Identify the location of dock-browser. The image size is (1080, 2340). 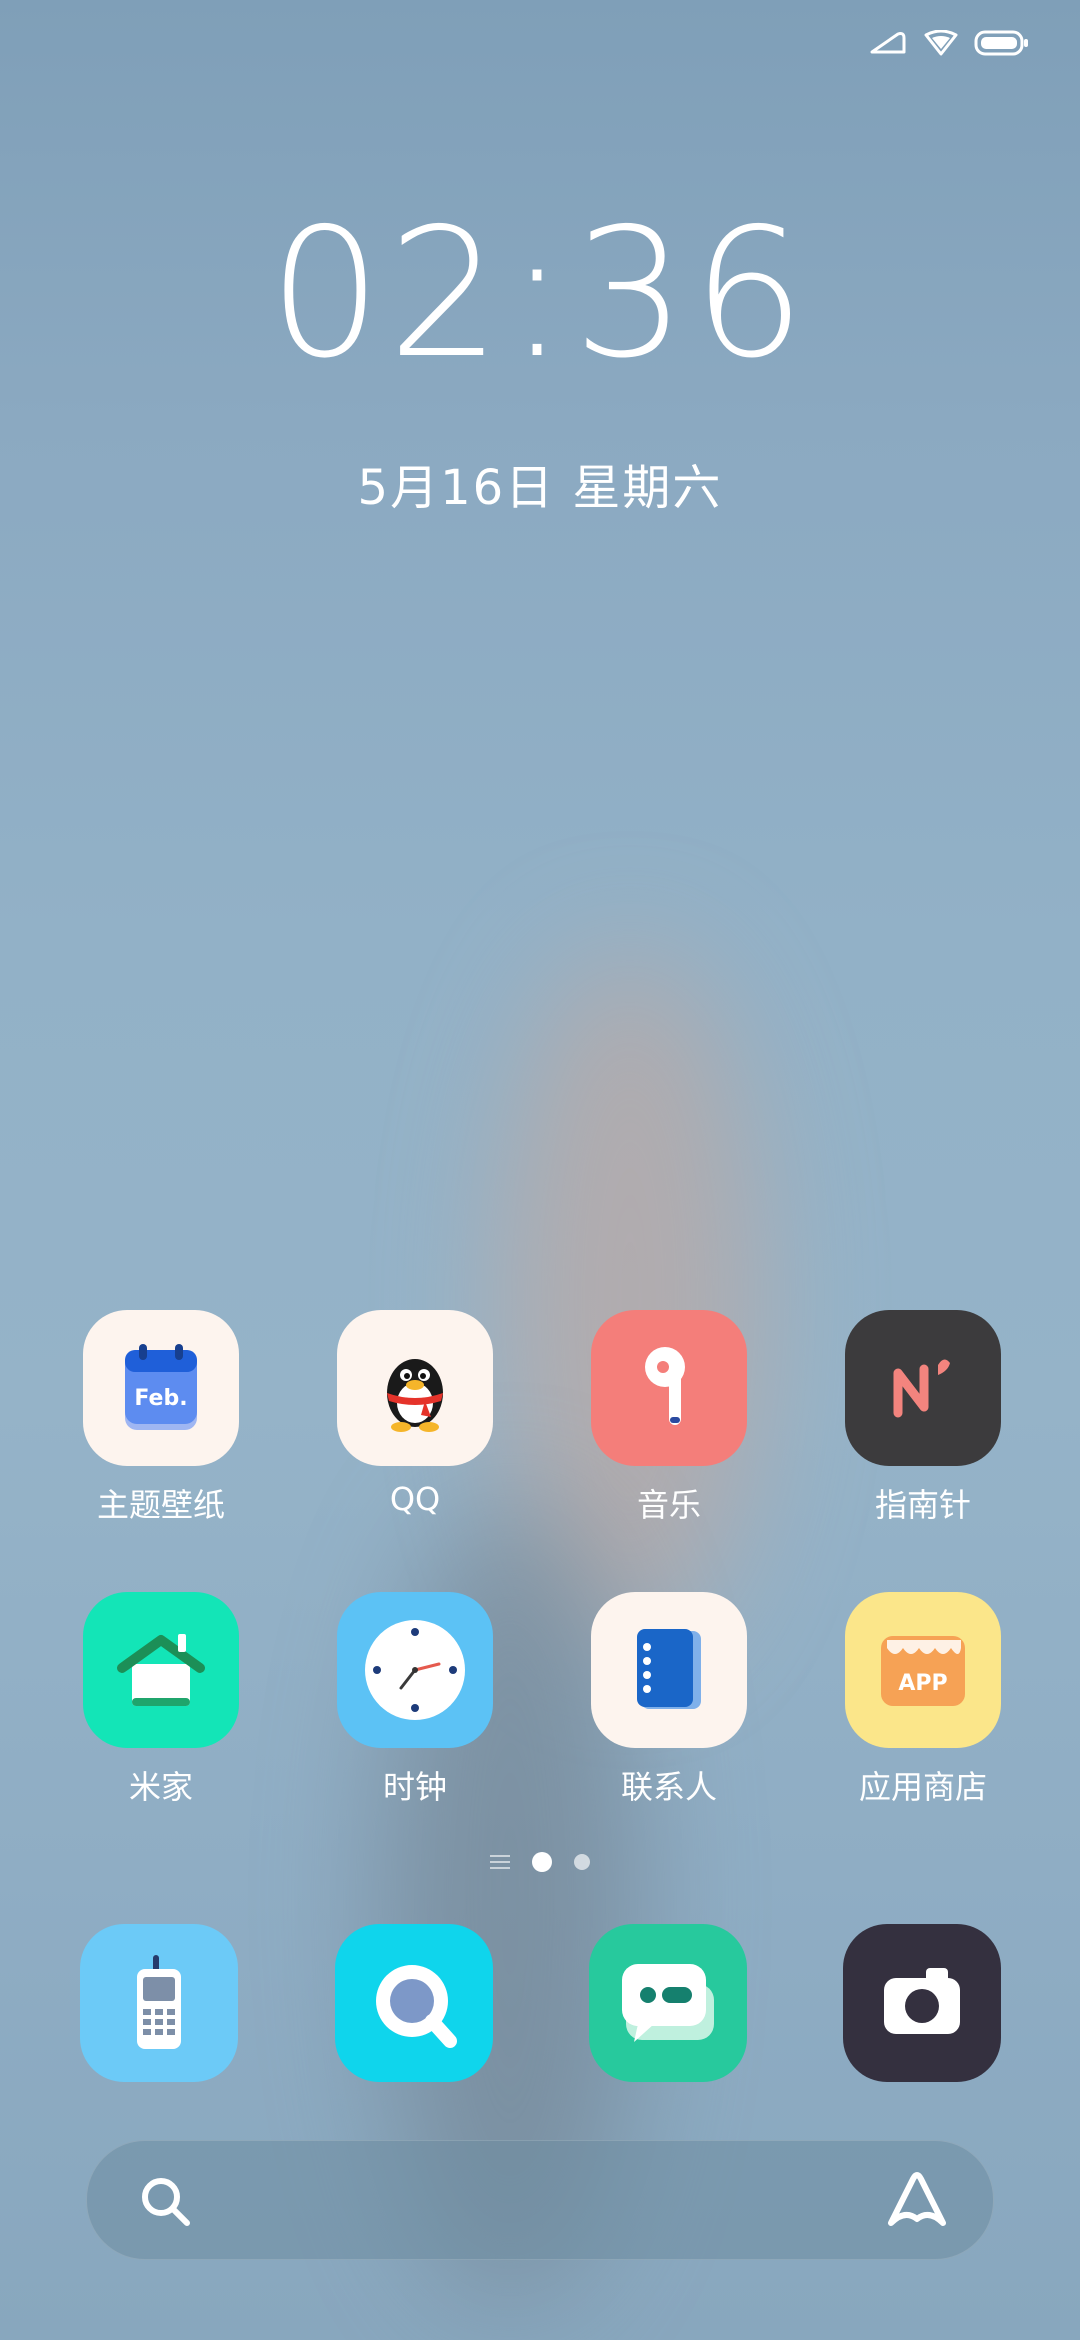
(414, 2003).